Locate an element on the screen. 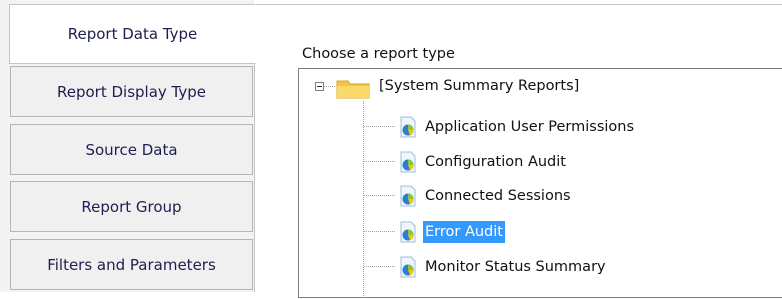  tab-label: Report Group is located at coordinates (131, 206).